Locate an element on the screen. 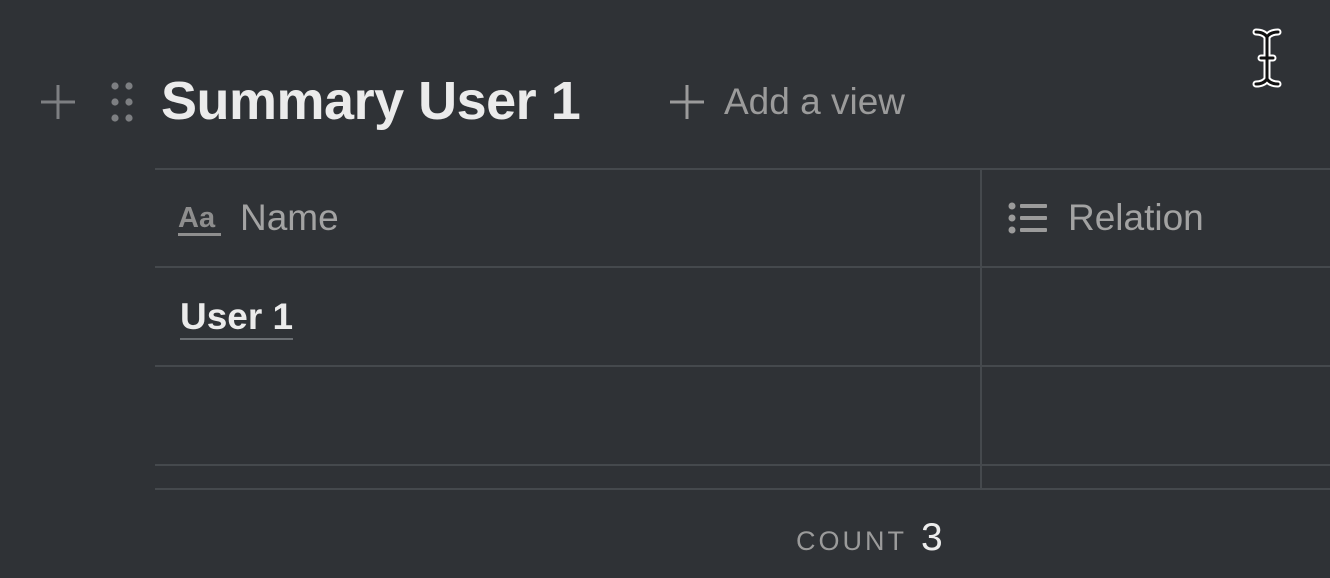 The height and width of the screenshot is (578, 1330). add-view-button: Add a view is located at coordinates (786, 102).